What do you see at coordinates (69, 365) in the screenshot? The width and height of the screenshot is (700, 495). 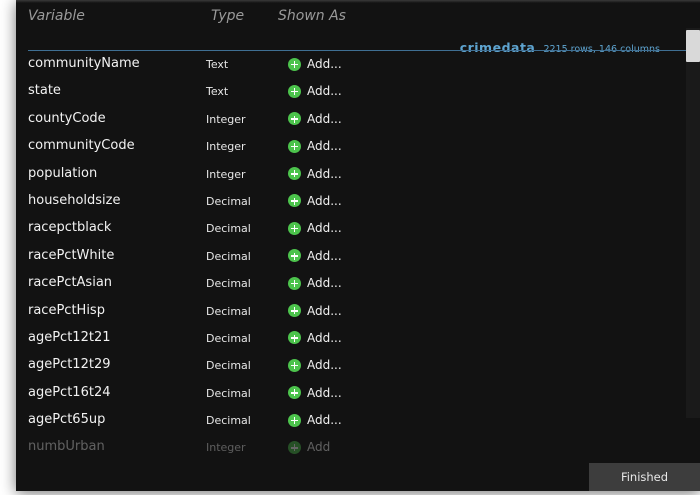 I see `variable-name: agePct12t29` at bounding box center [69, 365].